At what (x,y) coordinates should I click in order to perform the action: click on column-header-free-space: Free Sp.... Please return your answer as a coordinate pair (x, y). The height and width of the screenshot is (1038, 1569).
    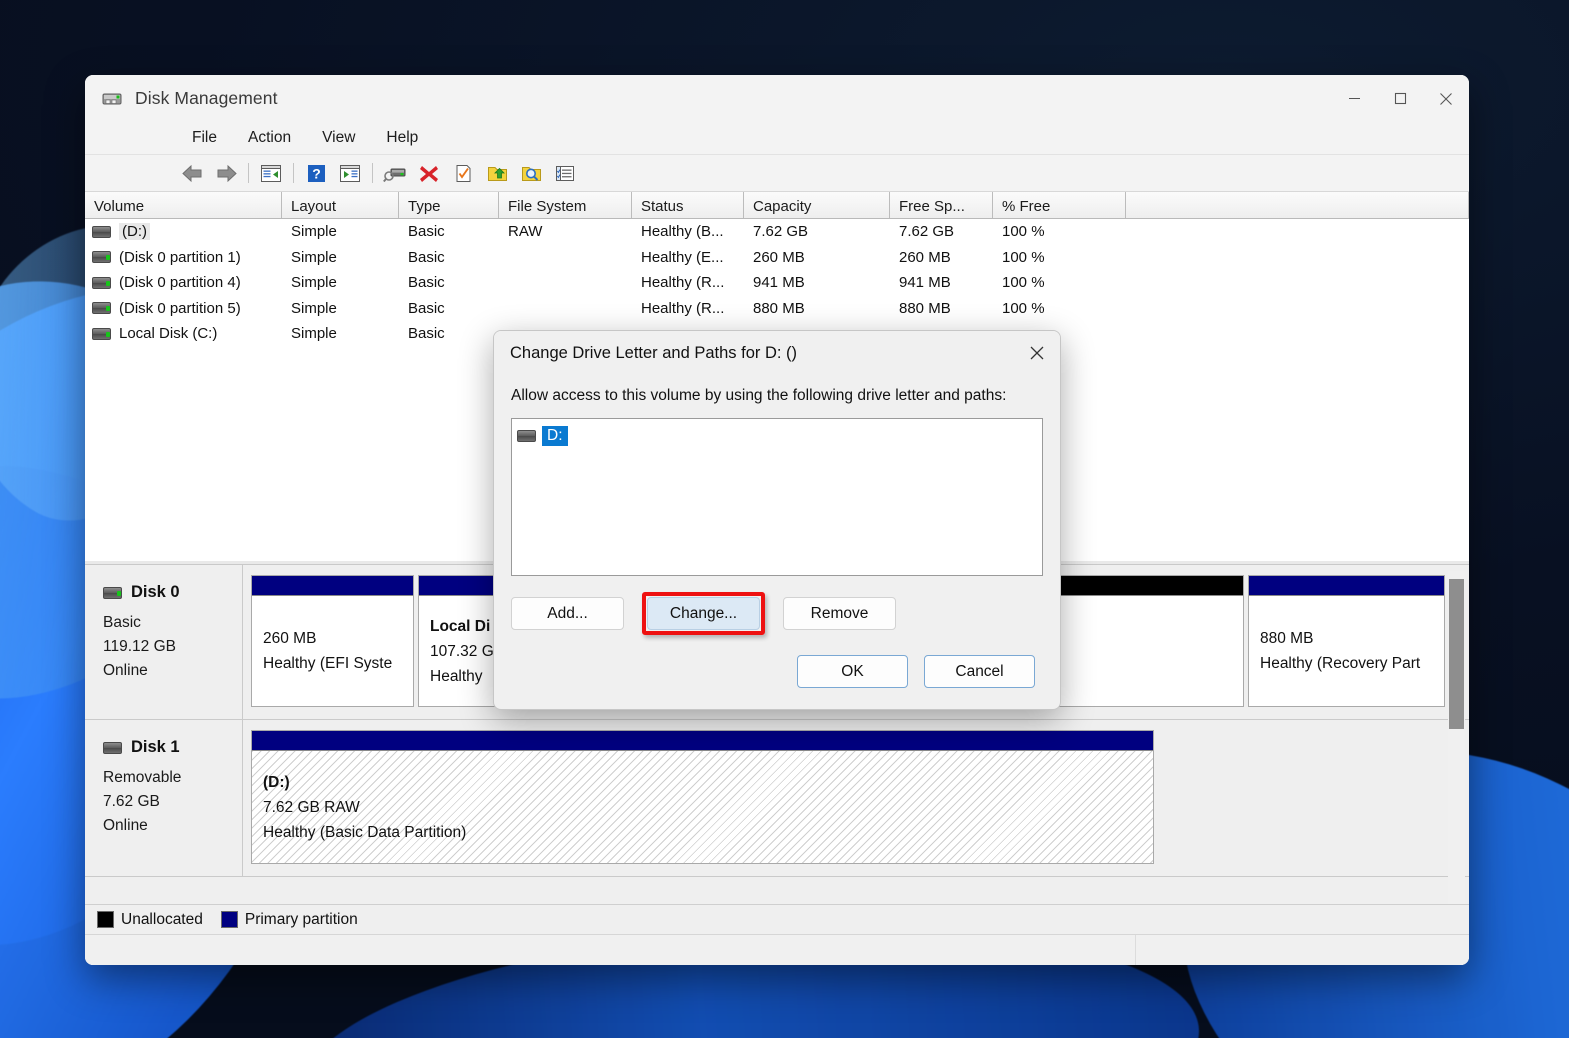
    Looking at the image, I should click on (941, 205).